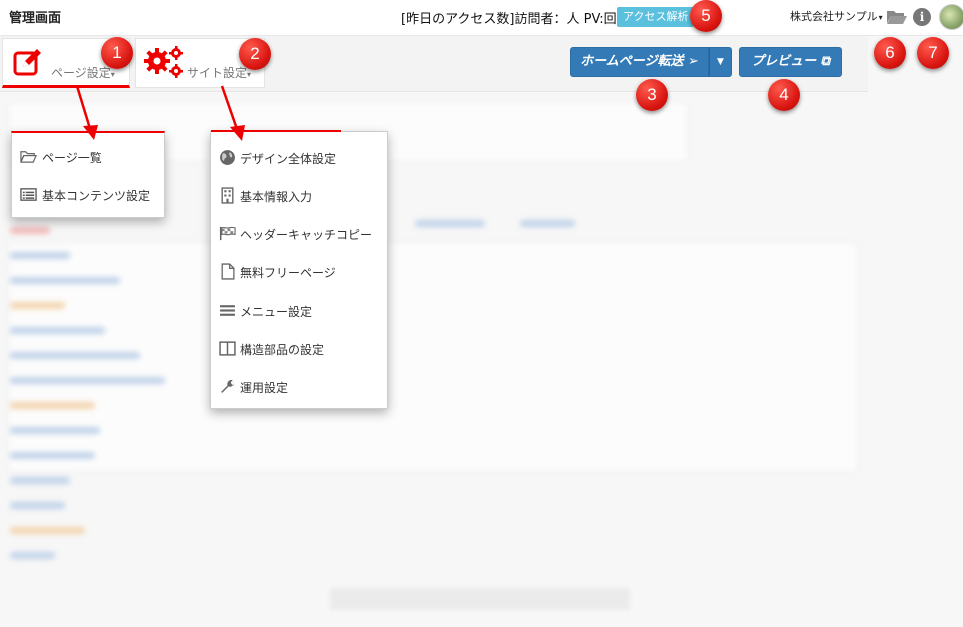 This screenshot has height=627, width=963. I want to click on access-stats: [昨日のアクセス数]訪問者：人 PV:回, so click(509, 19).